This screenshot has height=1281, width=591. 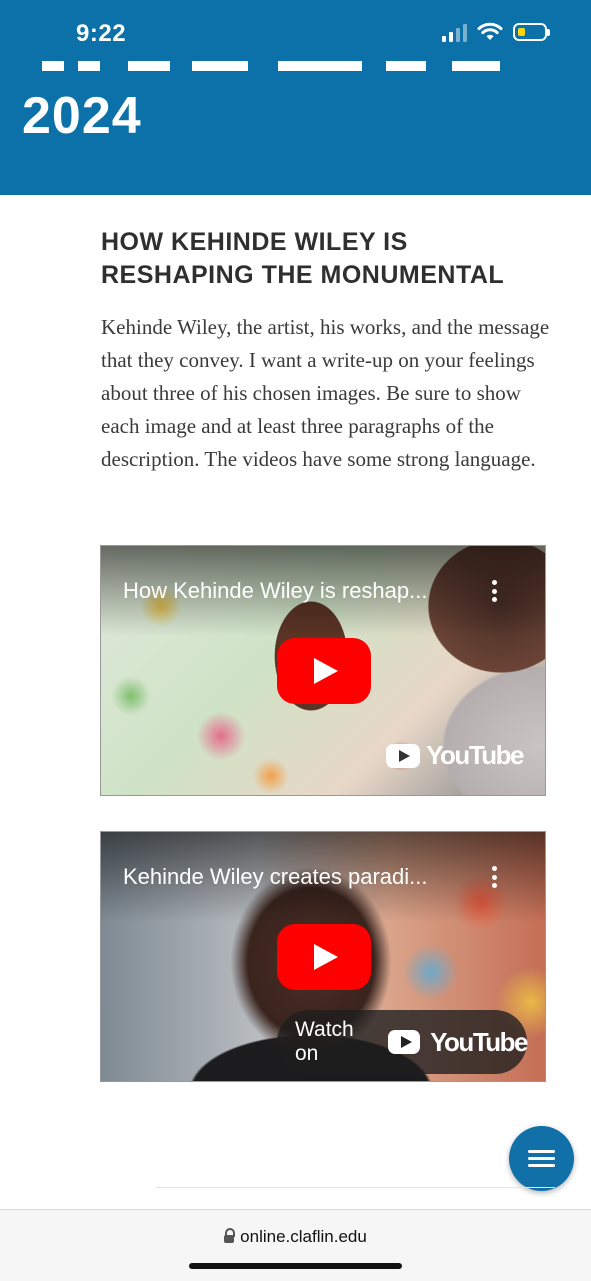 I want to click on lock-icon, so click(x=230, y=1235).